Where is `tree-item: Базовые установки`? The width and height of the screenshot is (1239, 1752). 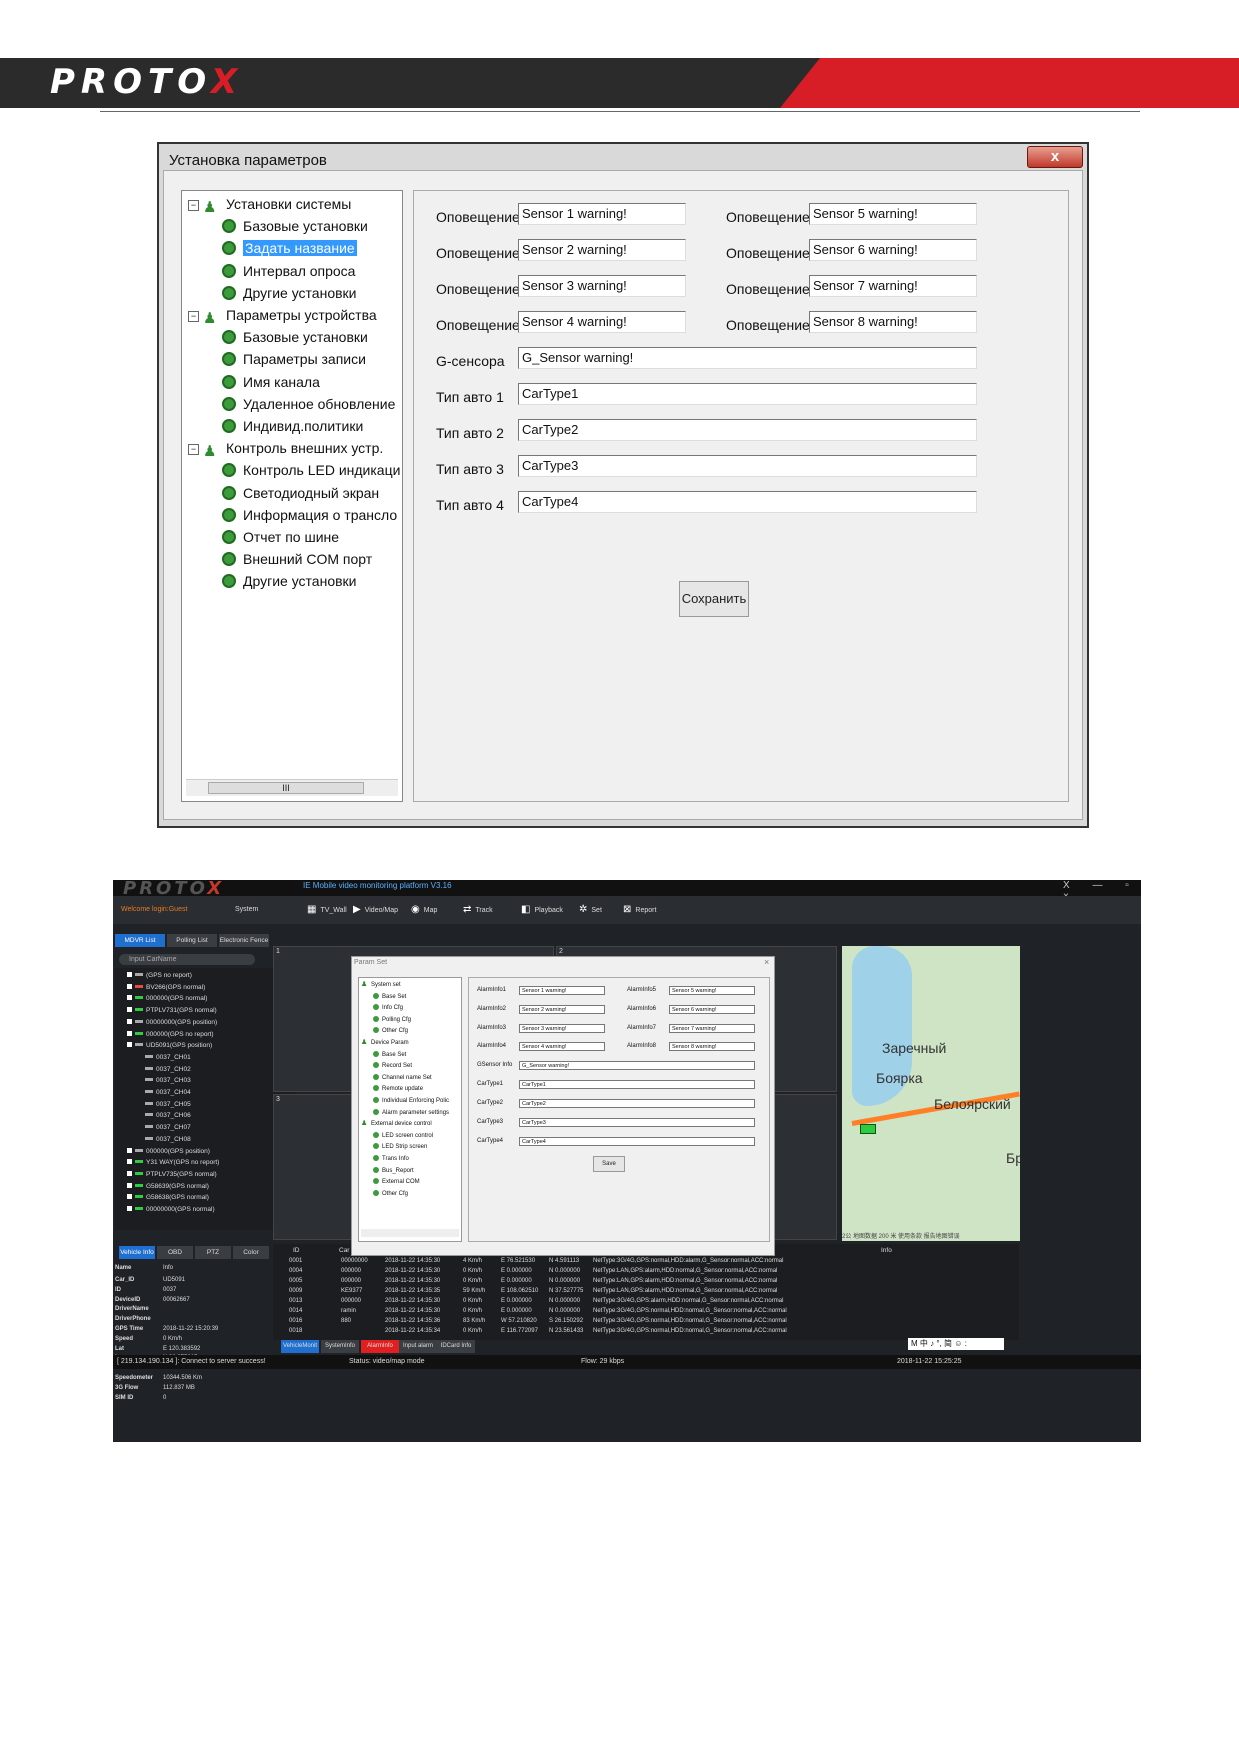 tree-item: Базовые установки is located at coordinates (295, 226).